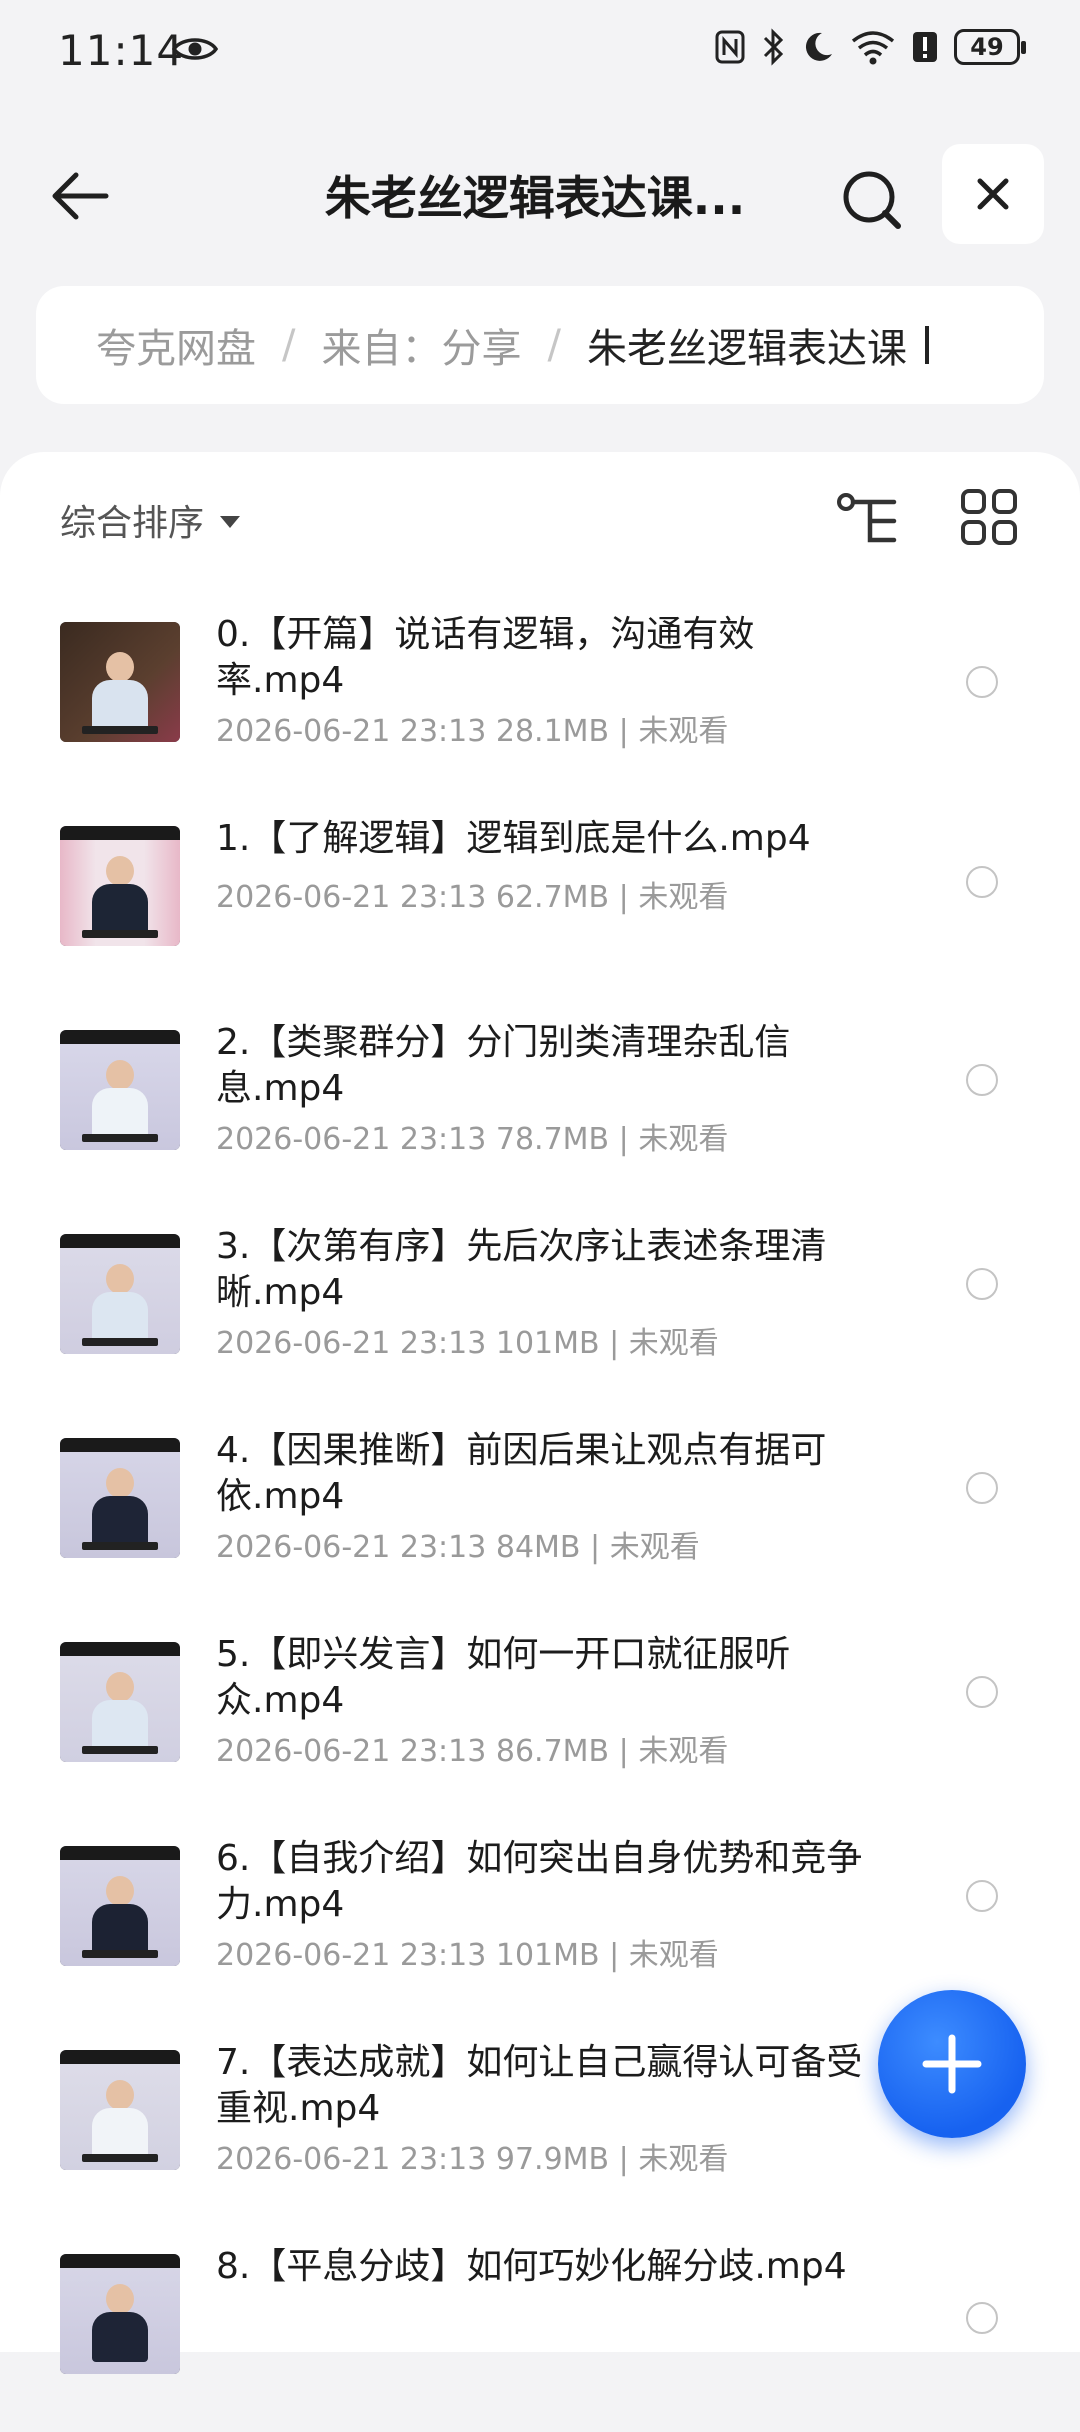 This screenshot has height=2432, width=1080. I want to click on file-meta: 2026-06-21 23:13 97.9MB | 未观看, so click(472, 2159).